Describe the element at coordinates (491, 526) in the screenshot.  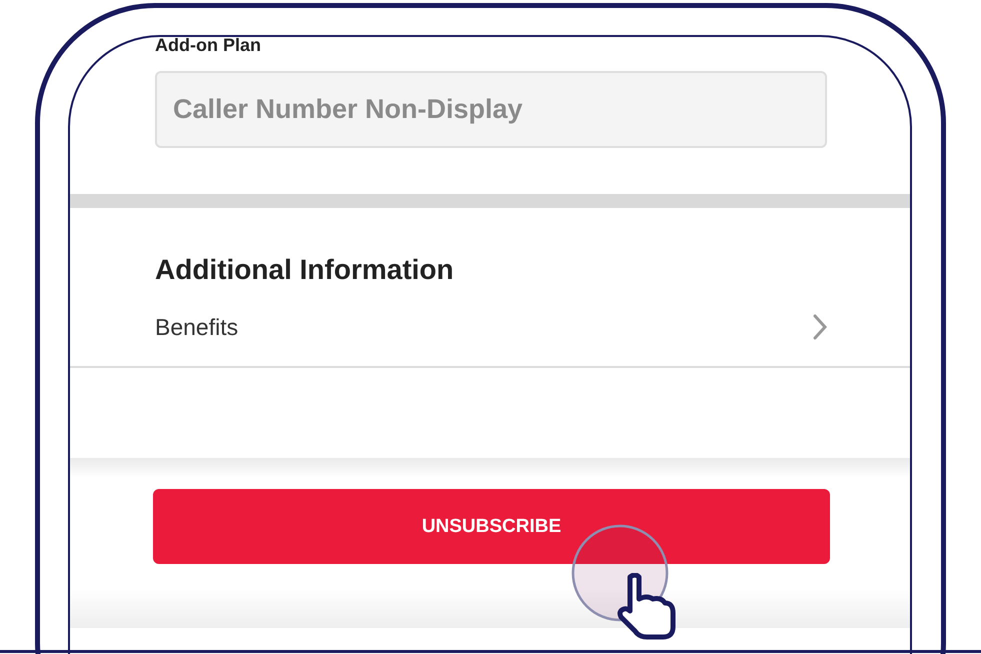
I see `unsubscribe-button: UNSUBSCRIBE` at that location.